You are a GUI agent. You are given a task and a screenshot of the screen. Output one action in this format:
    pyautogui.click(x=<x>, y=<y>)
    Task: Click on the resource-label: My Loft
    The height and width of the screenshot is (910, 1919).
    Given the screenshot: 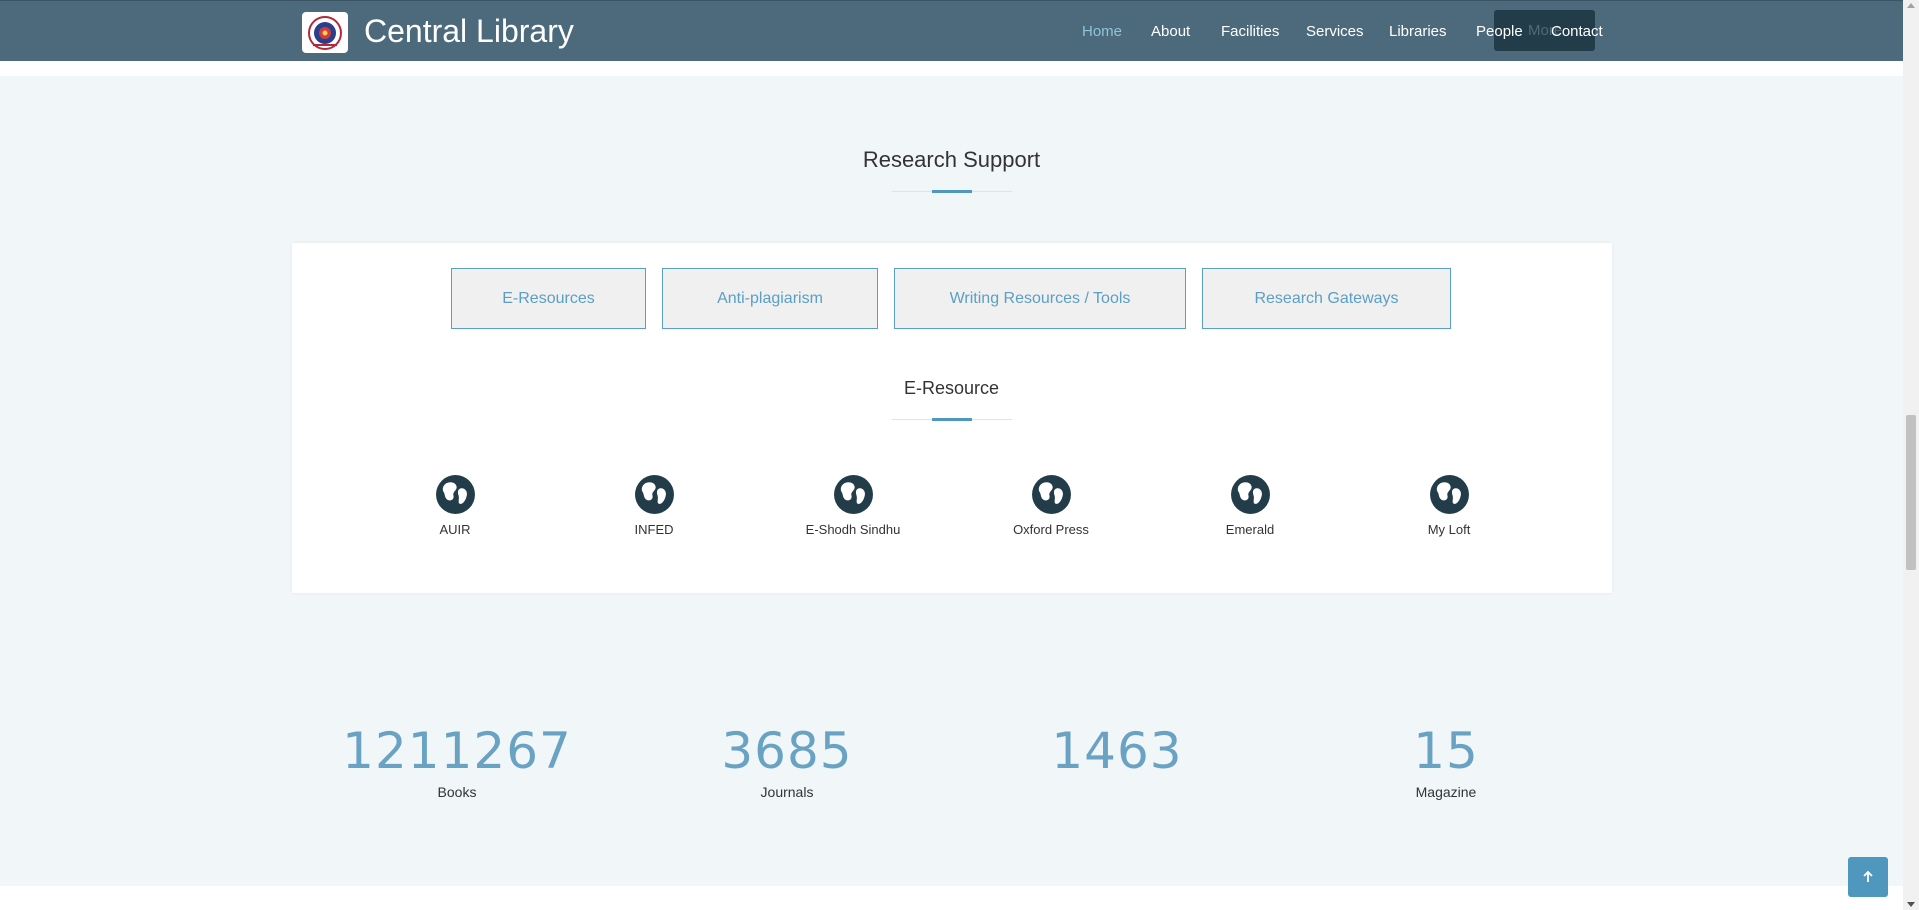 What is the action you would take?
    pyautogui.click(x=1449, y=529)
    